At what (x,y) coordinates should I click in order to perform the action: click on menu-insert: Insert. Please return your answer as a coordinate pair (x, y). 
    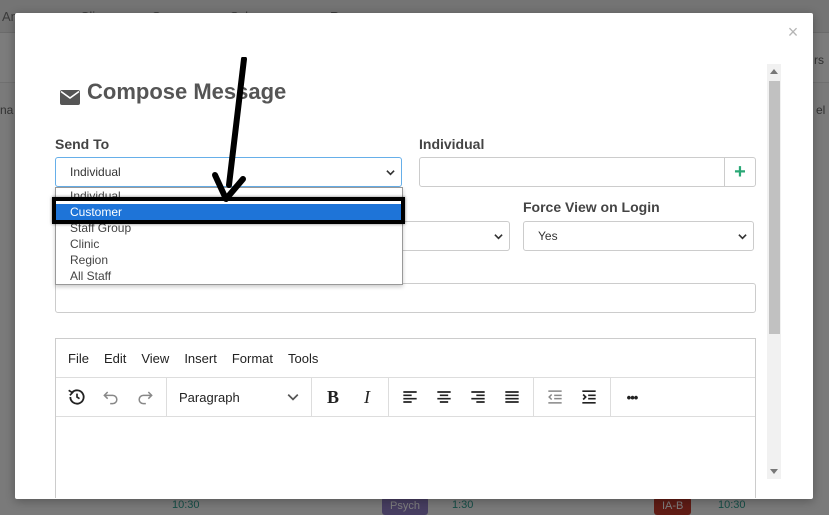
    Looking at the image, I should click on (200, 358).